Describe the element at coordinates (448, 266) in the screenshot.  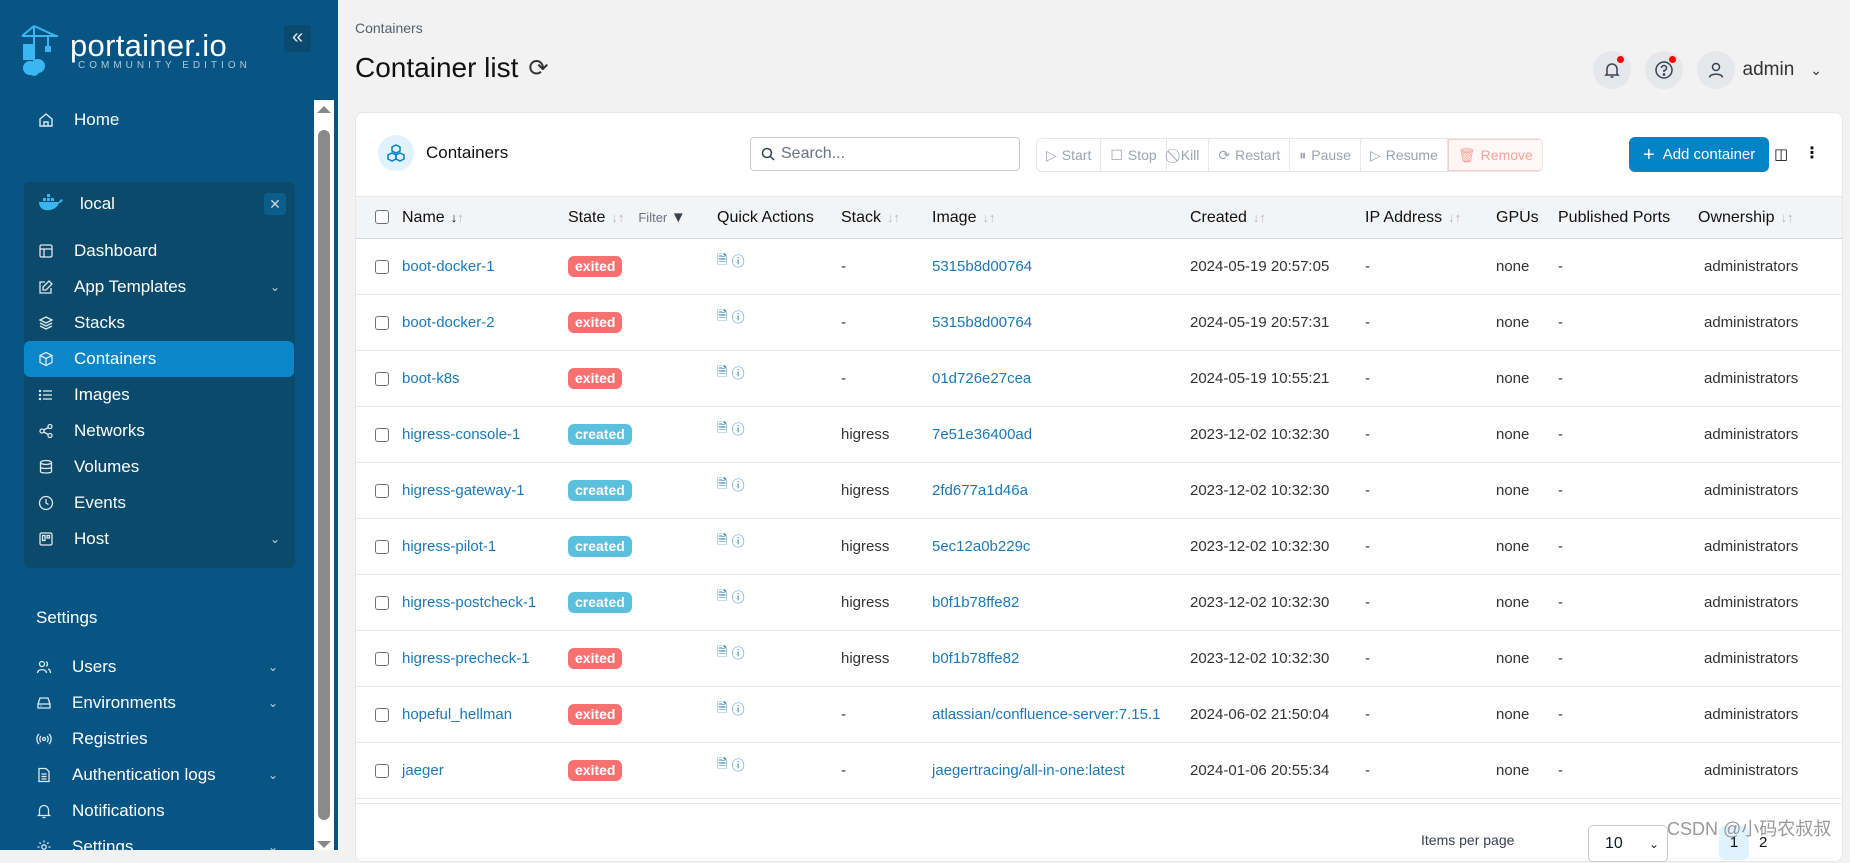
I see `container-name-link: boot-docker-1` at that location.